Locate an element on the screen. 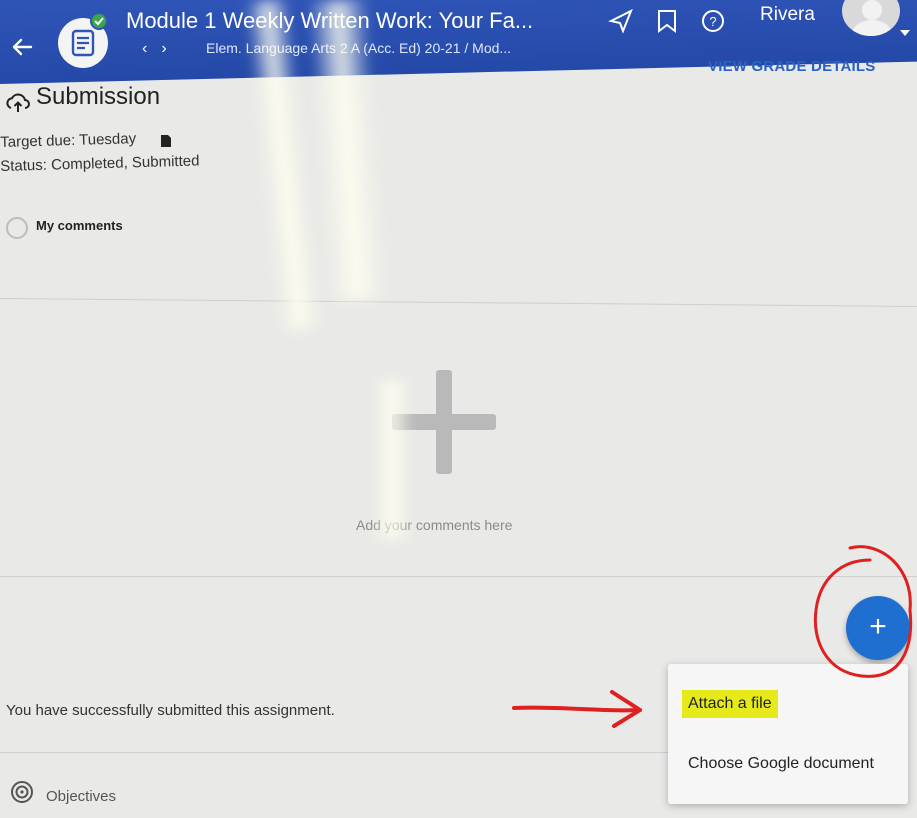 The height and width of the screenshot is (818, 917). google-document-label: Choose Google document is located at coordinates (781, 763).